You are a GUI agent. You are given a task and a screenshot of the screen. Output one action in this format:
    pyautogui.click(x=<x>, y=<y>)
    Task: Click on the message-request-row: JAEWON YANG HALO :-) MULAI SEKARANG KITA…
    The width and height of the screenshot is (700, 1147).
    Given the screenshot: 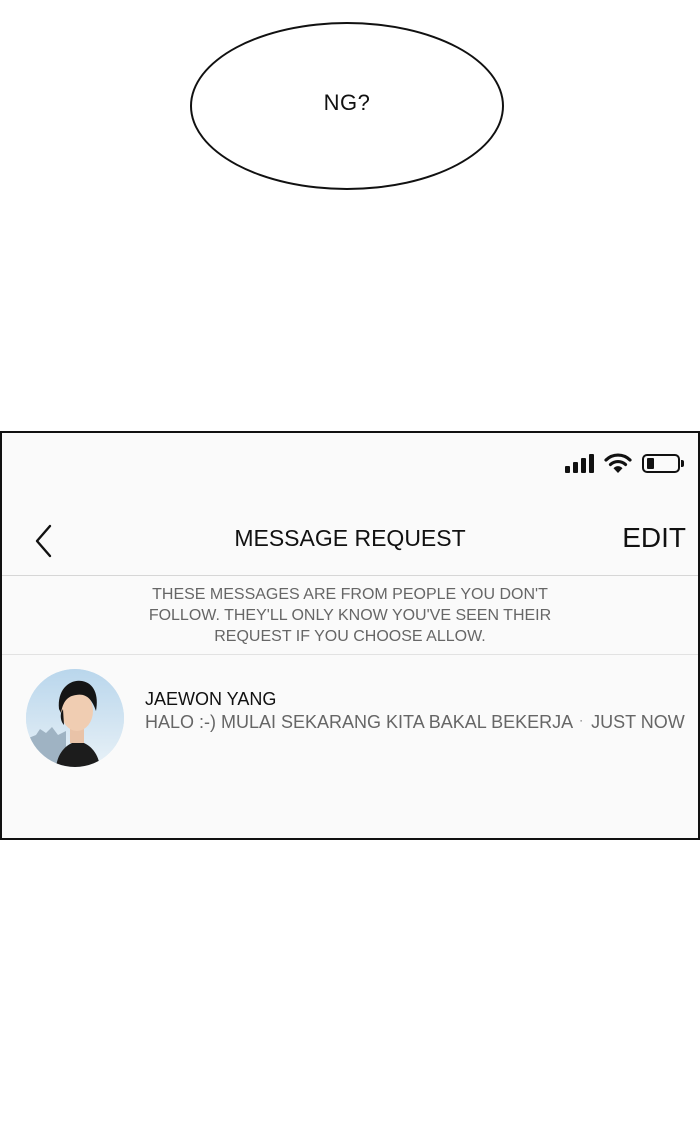 What is the action you would take?
    pyautogui.click(x=350, y=711)
    